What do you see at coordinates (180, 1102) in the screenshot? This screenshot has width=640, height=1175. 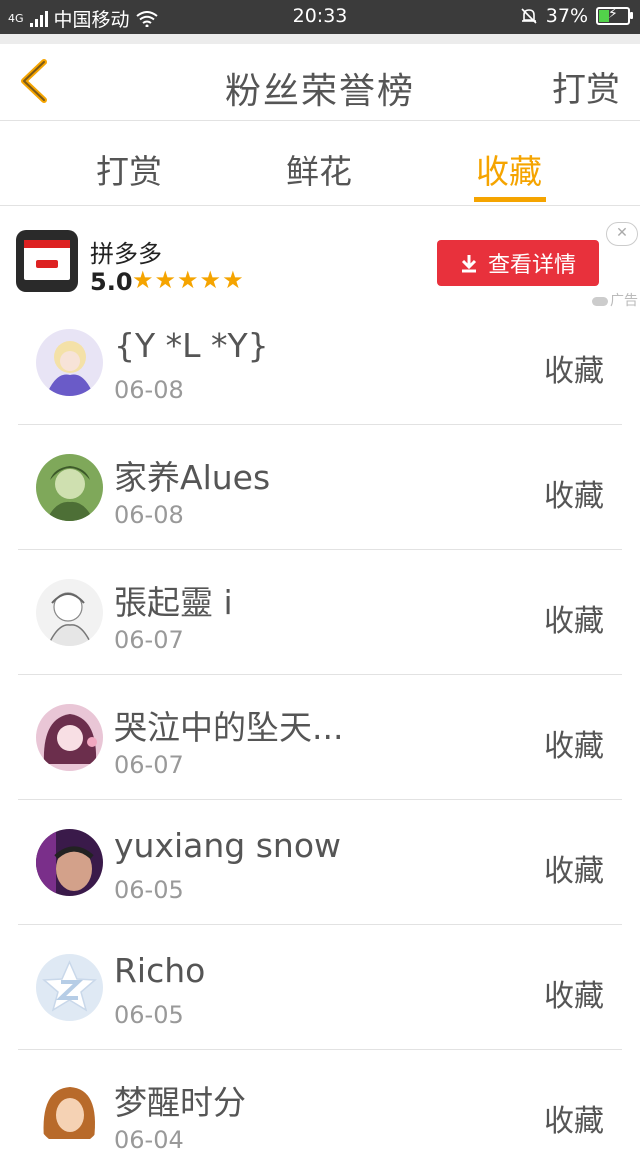 I see `fan-name: 梦醒时分` at bounding box center [180, 1102].